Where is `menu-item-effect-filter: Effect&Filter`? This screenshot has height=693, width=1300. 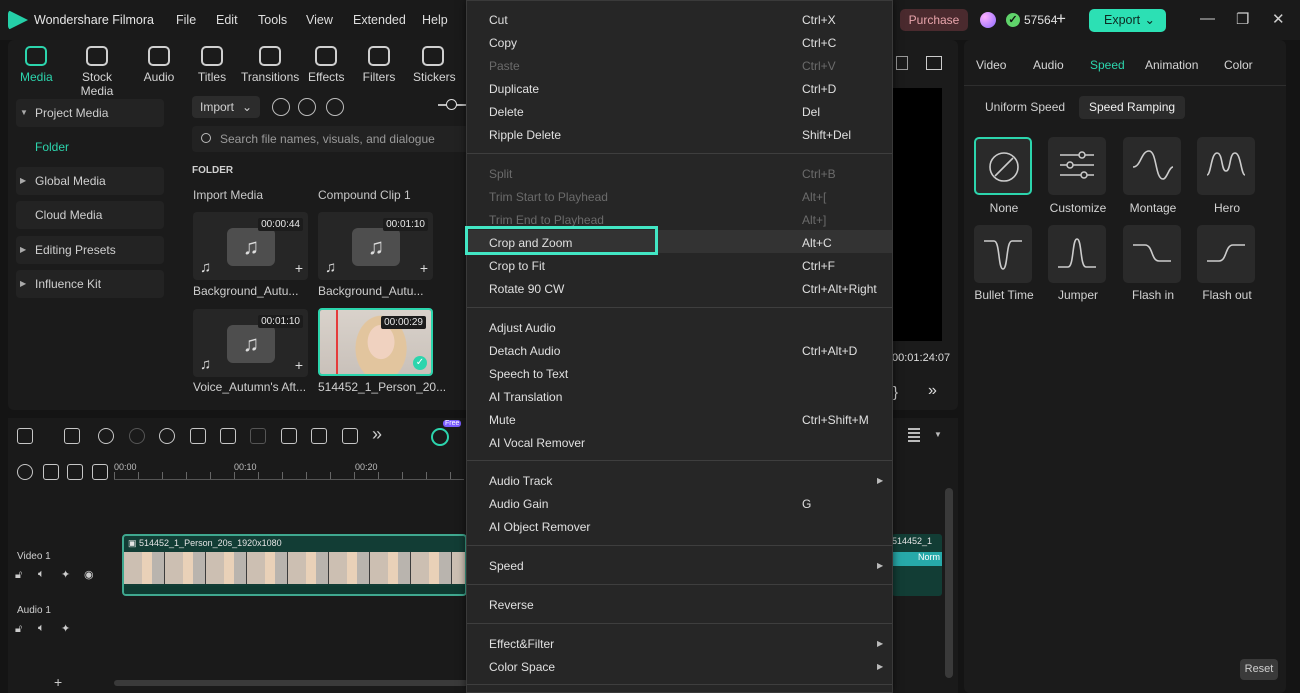
menu-item-effect-filter: Effect&Filter is located at coordinates (521, 644).